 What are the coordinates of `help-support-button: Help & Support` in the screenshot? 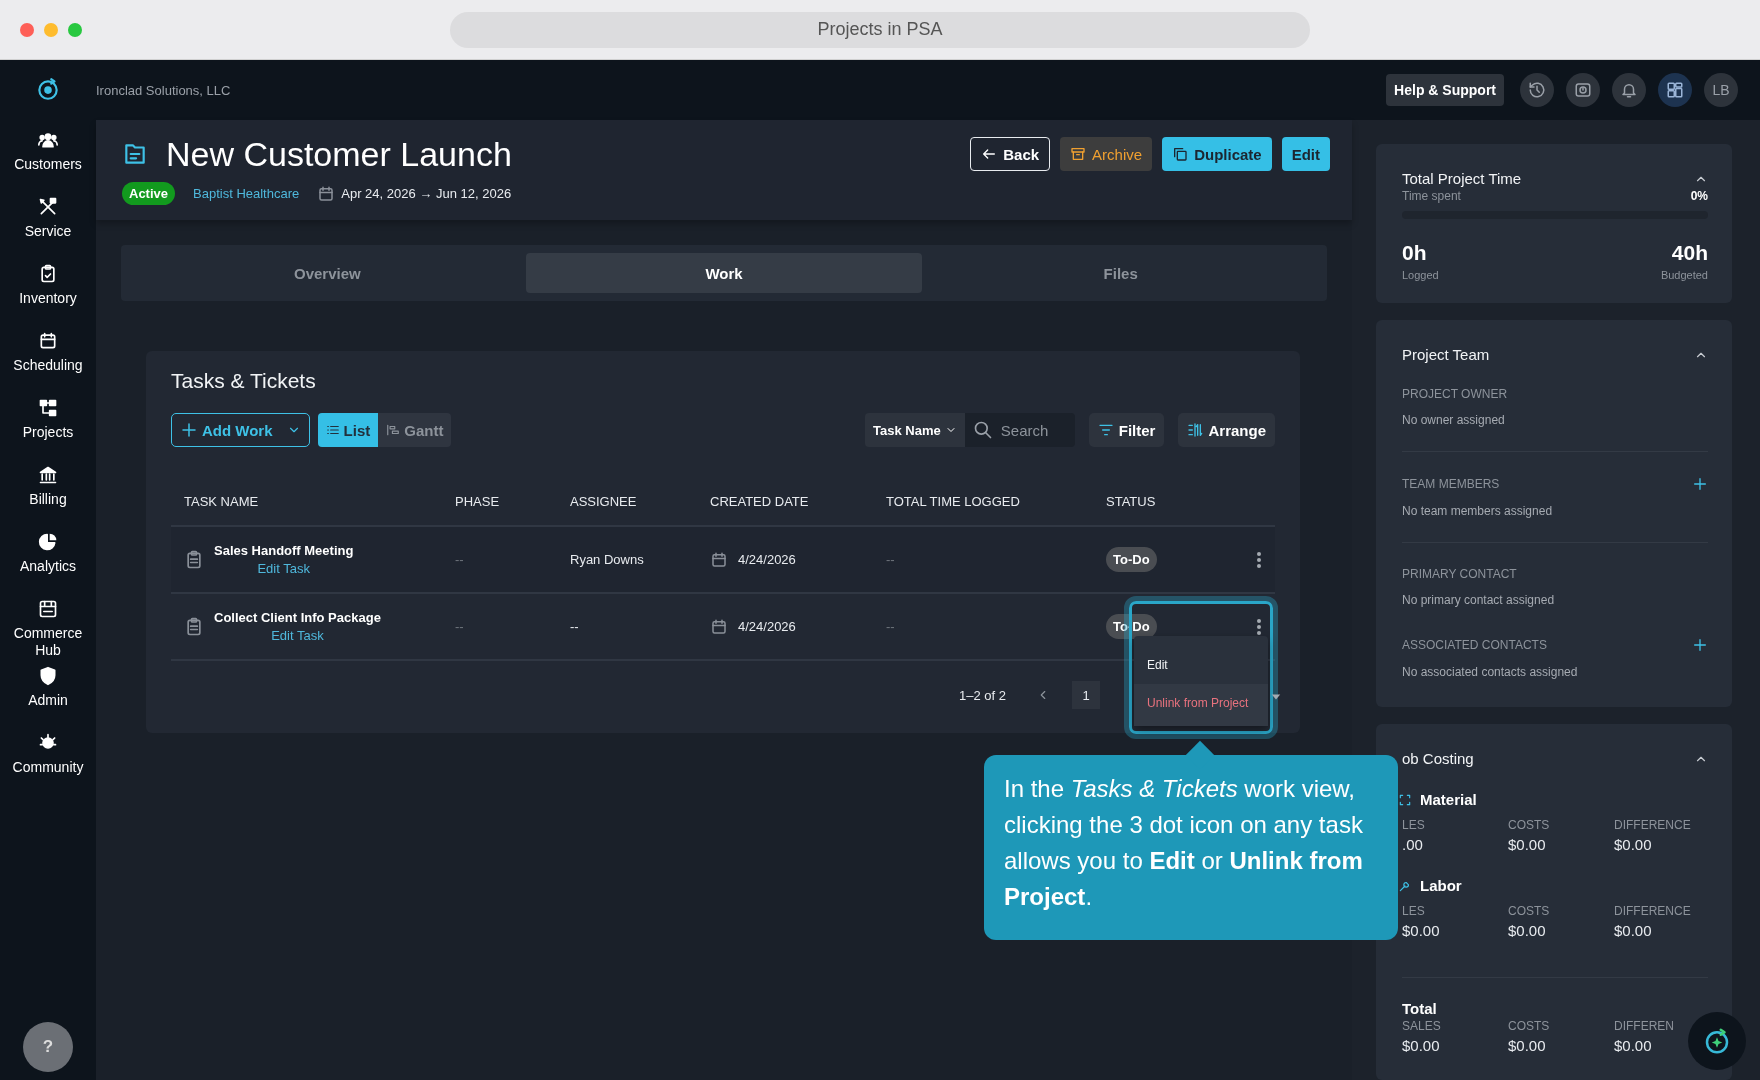 It's located at (1445, 90).